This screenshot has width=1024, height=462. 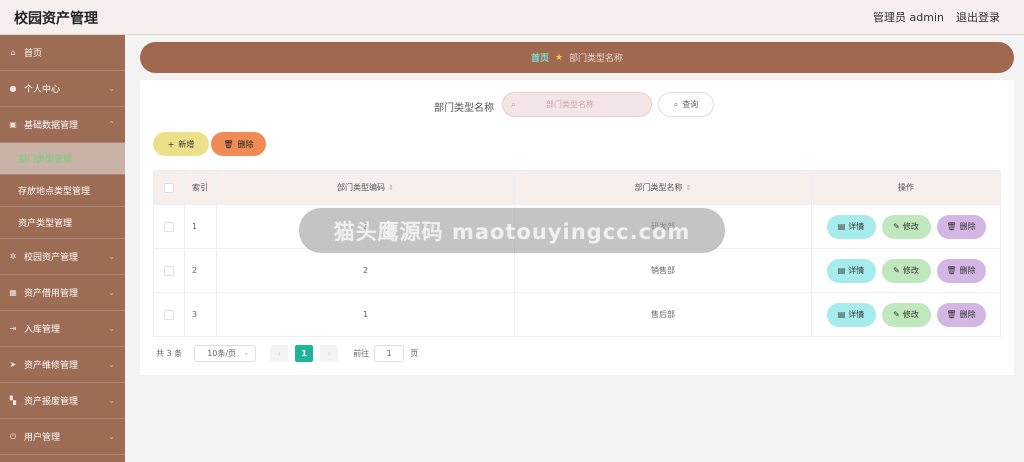 What do you see at coordinates (366, 314) in the screenshot?
I see `row-code: 1` at bounding box center [366, 314].